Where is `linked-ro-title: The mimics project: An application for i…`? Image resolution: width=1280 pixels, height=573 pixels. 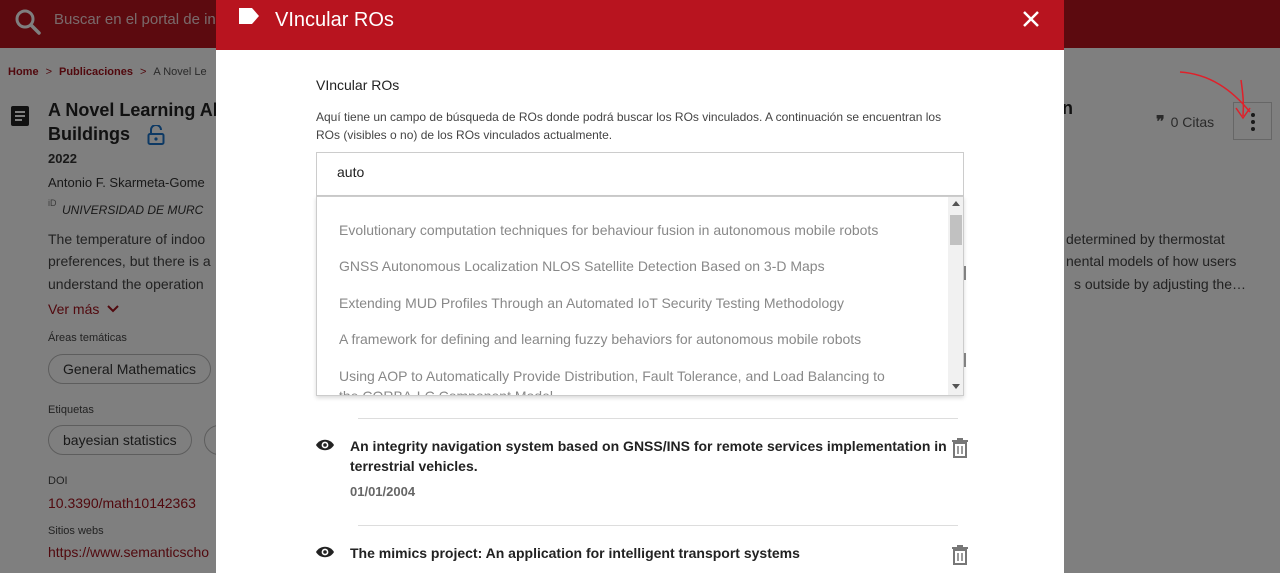 linked-ro-title: The mimics project: An application for i… is located at coordinates (650, 553).